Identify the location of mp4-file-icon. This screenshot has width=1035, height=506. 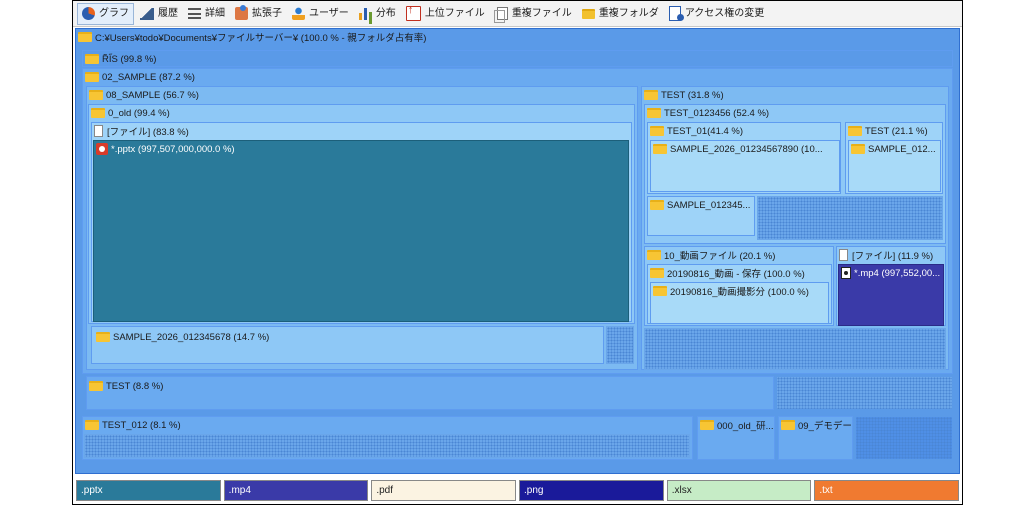
(846, 273).